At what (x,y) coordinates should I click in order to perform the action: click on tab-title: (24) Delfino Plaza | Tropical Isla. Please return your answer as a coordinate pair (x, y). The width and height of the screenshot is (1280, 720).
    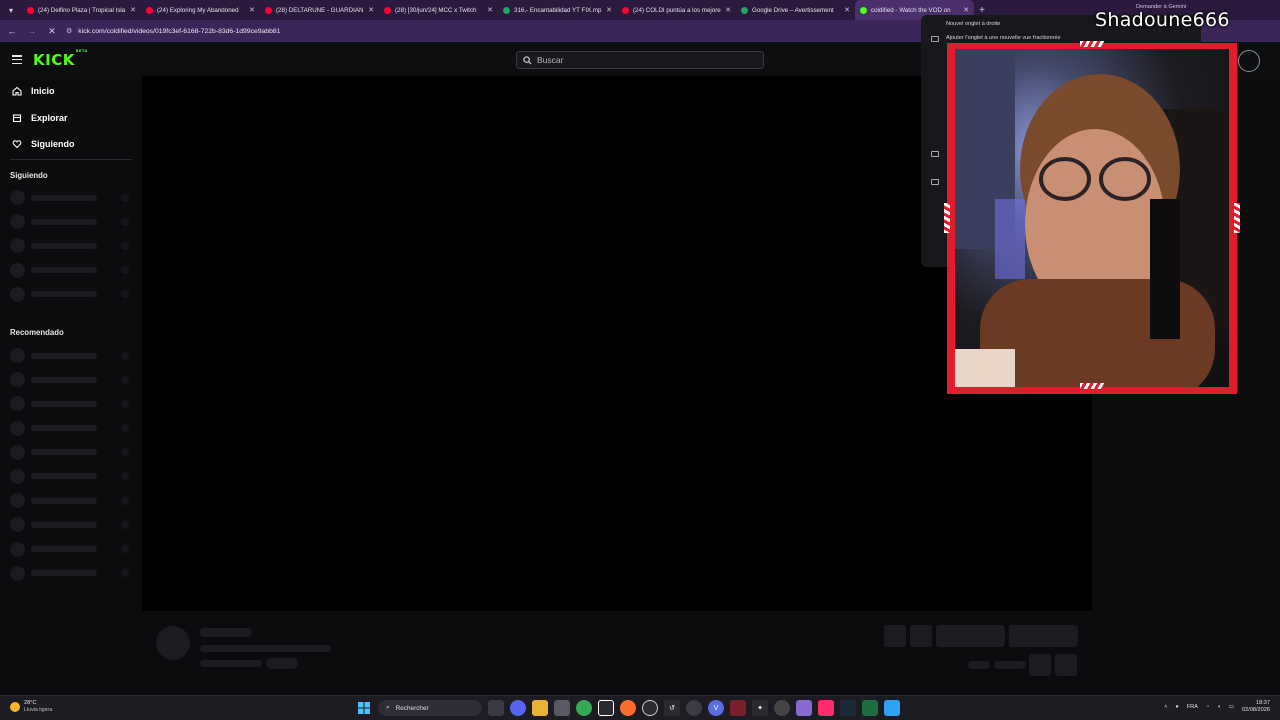
    Looking at the image, I should click on (82, 10).